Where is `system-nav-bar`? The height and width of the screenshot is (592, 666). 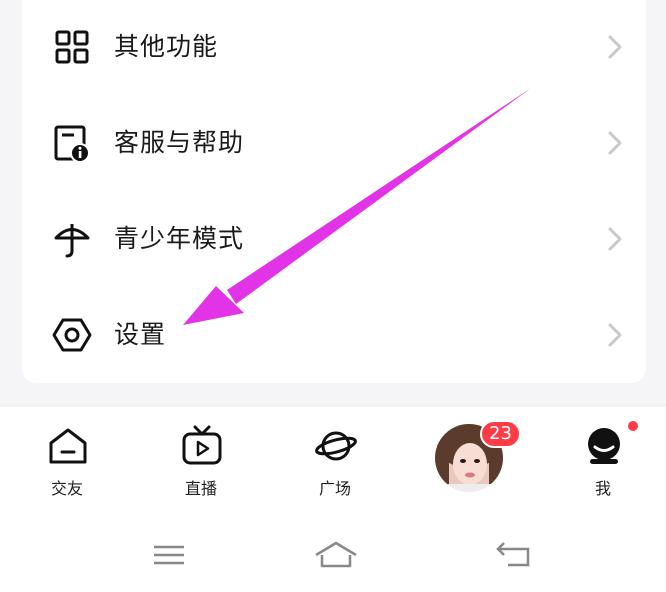
system-nav-bar is located at coordinates (333, 548).